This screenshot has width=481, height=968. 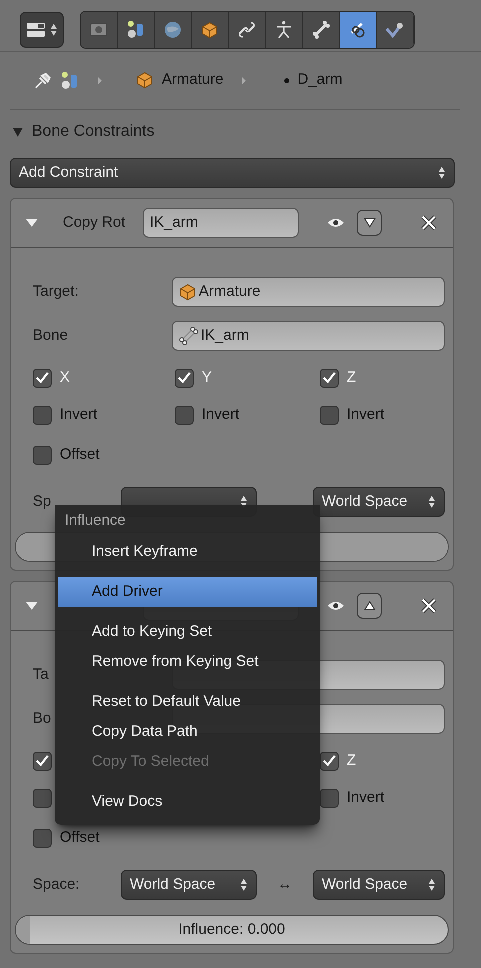 I want to click on space-label: Space:, so click(x=57, y=884).